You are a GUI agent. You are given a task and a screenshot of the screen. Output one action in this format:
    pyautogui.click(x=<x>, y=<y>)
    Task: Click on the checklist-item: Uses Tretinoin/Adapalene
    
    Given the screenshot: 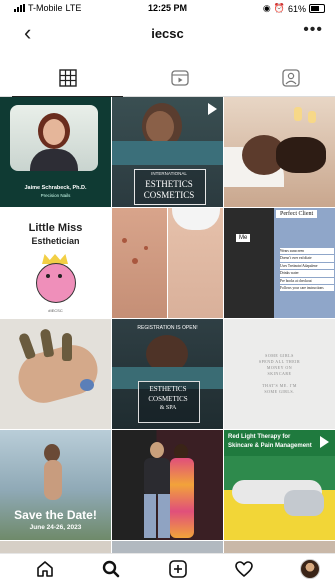 What is the action you would take?
    pyautogui.click(x=307, y=266)
    